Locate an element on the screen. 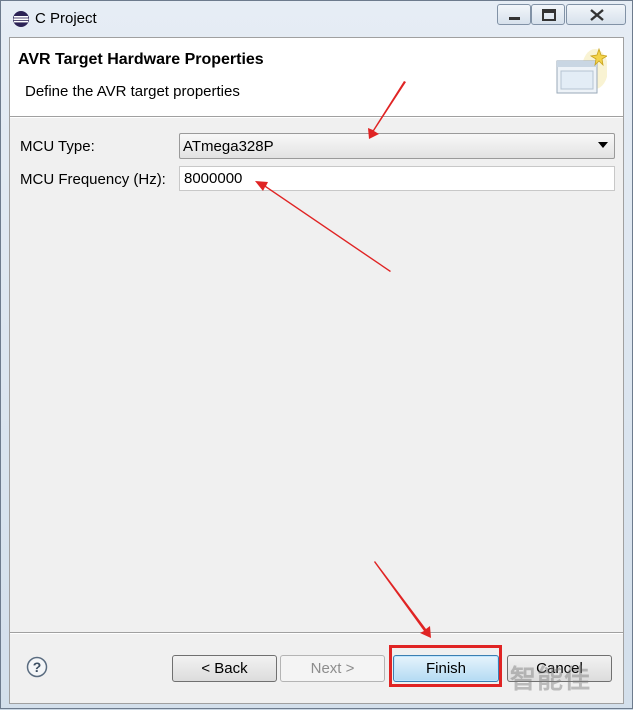 The image size is (633, 710). maximize-button is located at coordinates (548, 14).